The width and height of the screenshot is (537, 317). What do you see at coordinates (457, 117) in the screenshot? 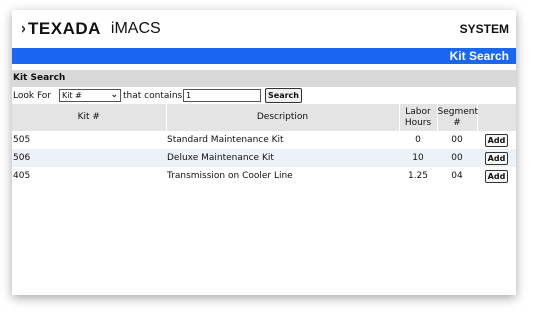
I see `column-header-segment: Segment #` at bounding box center [457, 117].